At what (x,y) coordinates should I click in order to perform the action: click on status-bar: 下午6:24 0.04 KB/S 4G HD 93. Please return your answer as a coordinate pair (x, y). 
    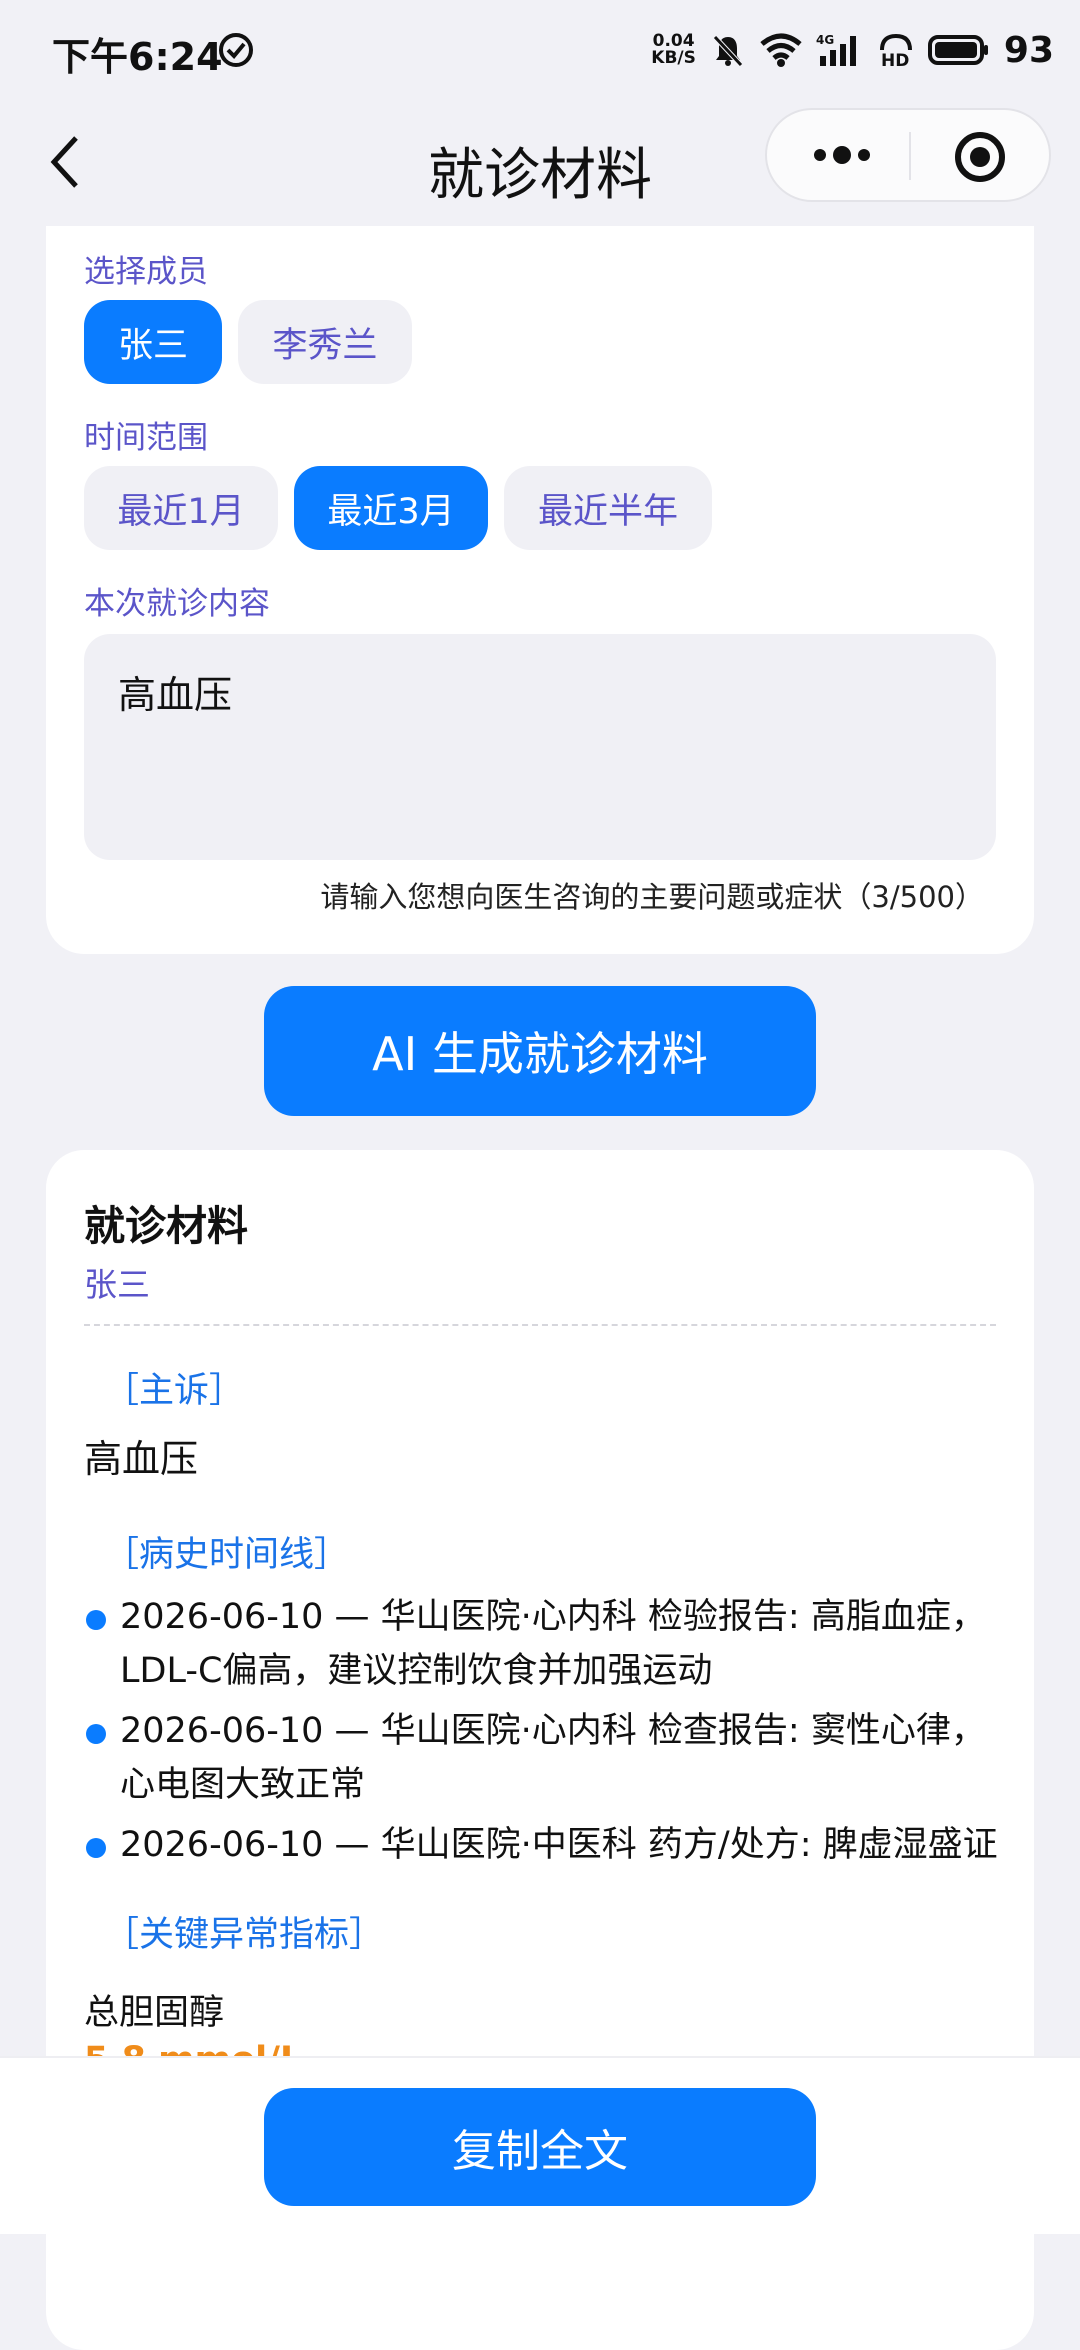
    Looking at the image, I should click on (540, 50).